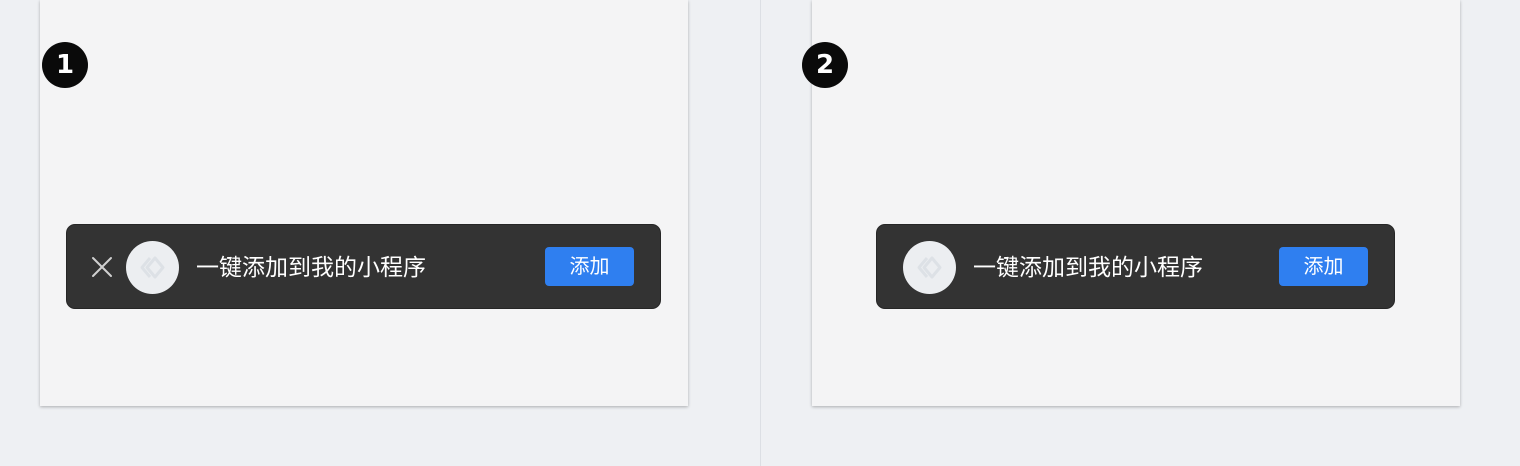  I want to click on column-divider, so click(760, 233).